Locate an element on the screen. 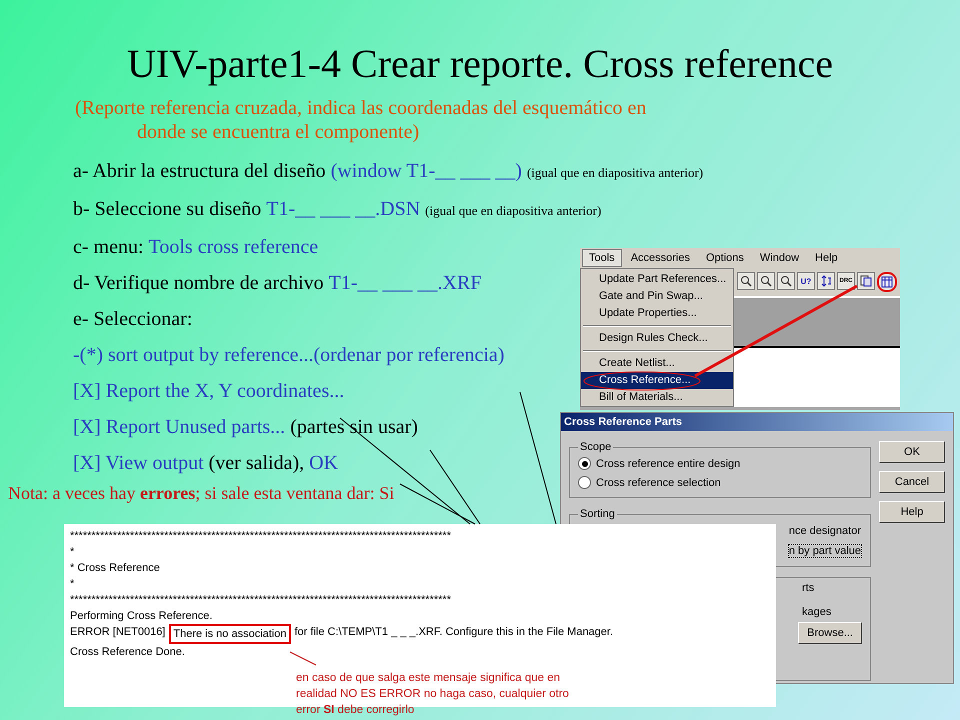 The width and height of the screenshot is (960, 720). option-label: Cross reference entire design is located at coordinates (668, 464).